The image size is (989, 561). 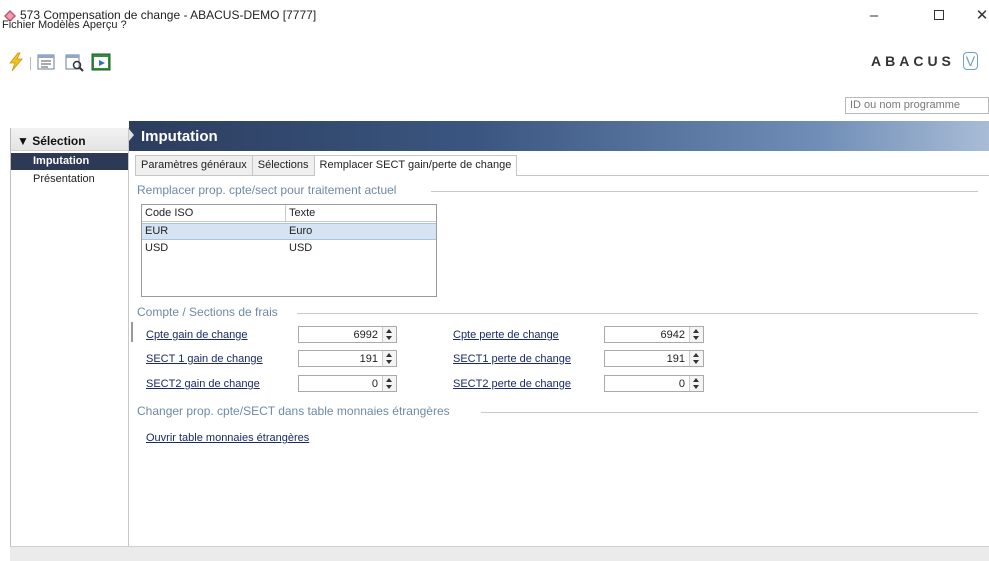 I want to click on cpte-gain-field: 6992, so click(x=347, y=334).